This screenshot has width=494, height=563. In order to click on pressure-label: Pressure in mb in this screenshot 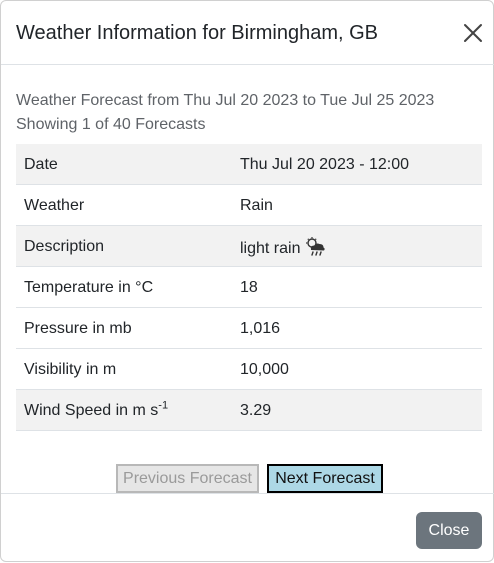, I will do `click(78, 328)`.